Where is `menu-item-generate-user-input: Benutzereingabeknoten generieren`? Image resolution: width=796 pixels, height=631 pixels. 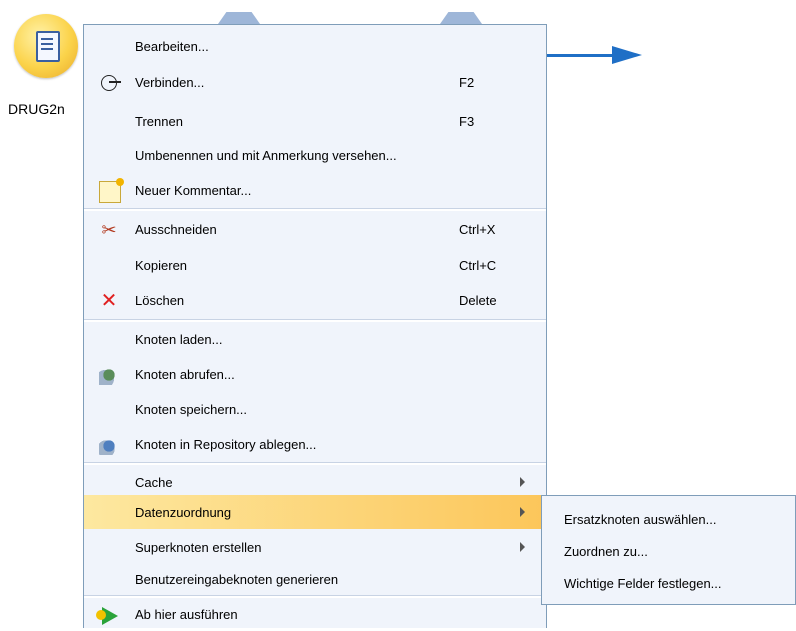 menu-item-generate-user-input: Benutzereingabeknoten generieren is located at coordinates (315, 579).